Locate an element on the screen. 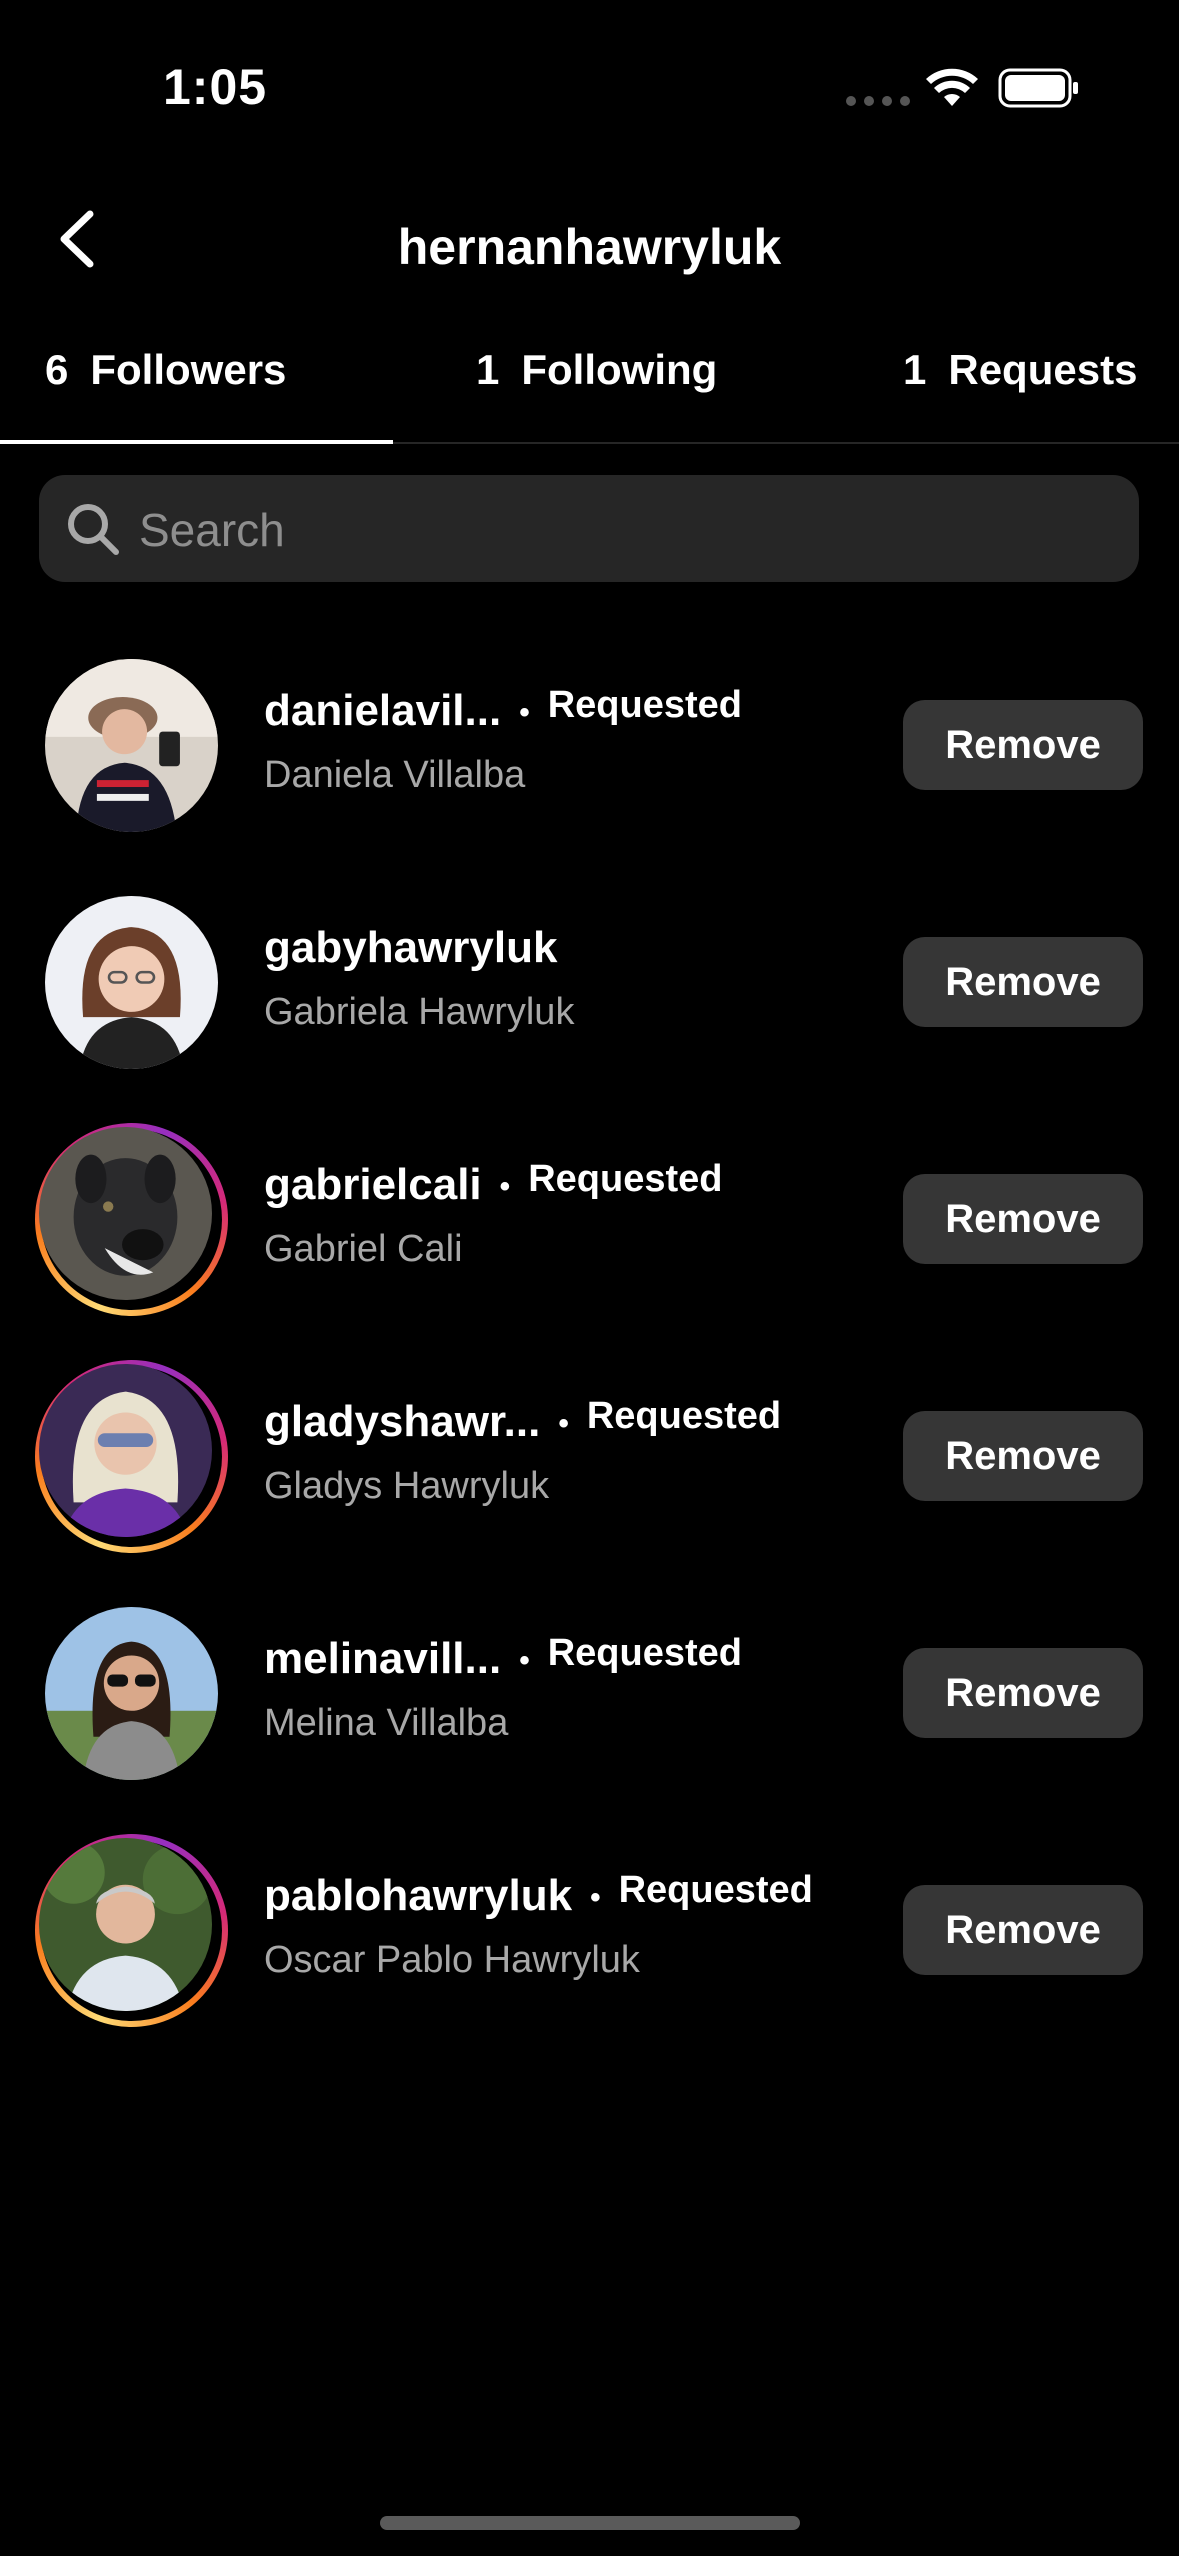  search-bar is located at coordinates (589, 529).